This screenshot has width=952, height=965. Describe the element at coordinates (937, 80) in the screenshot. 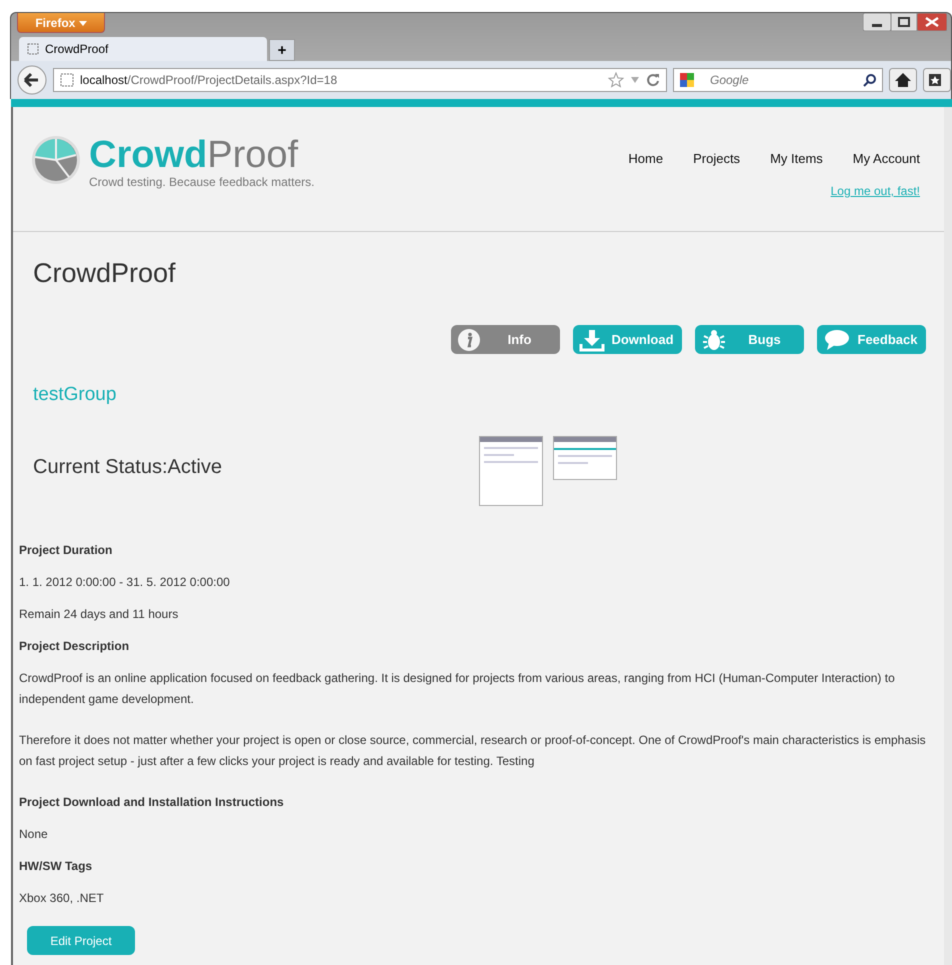

I see `bookmarks-icon` at that location.